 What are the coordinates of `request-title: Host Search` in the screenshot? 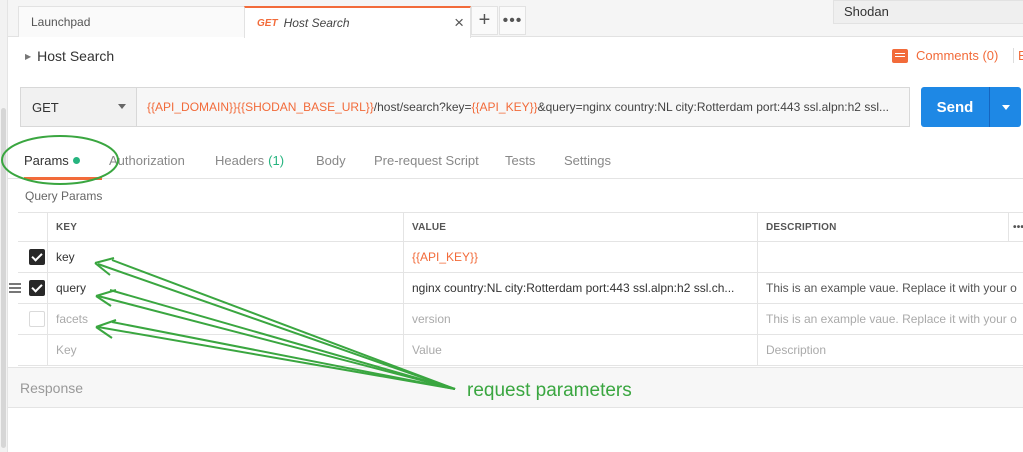 It's located at (76, 56).